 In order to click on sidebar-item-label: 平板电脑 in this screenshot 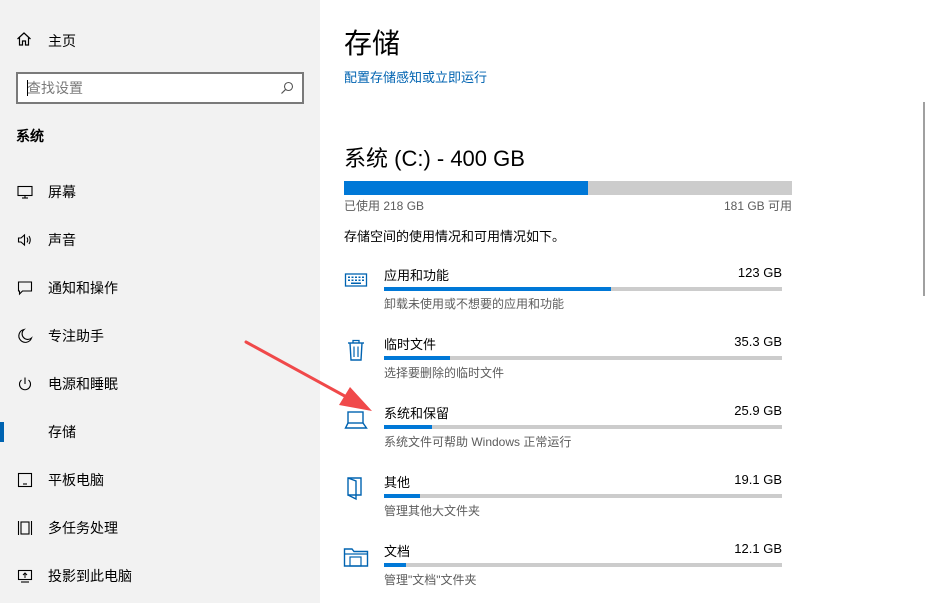, I will do `click(76, 480)`.